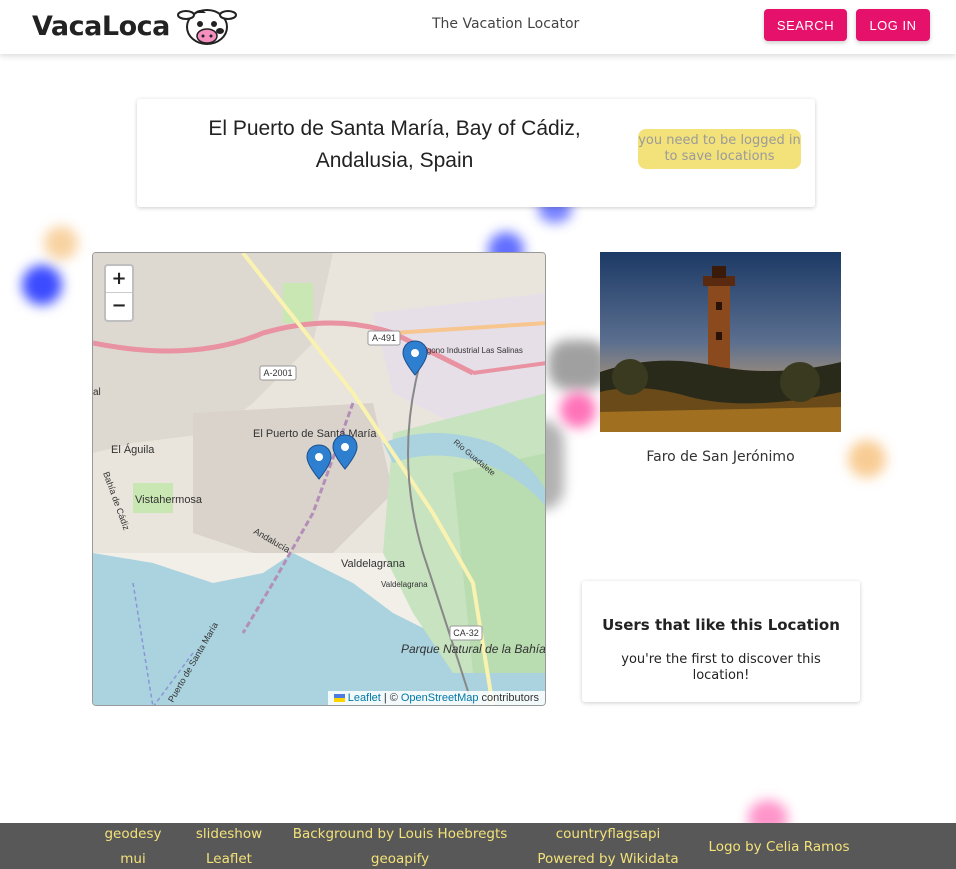 This screenshot has height=869, width=956. Describe the element at coordinates (400, 834) in the screenshot. I see `footer-link-background: Background by Louis Hoebregts` at that location.